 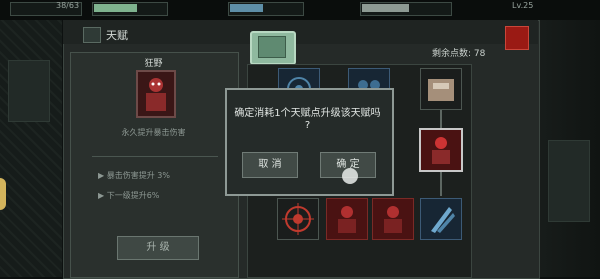 I want to click on background-city-left, so click(x=31, y=147).